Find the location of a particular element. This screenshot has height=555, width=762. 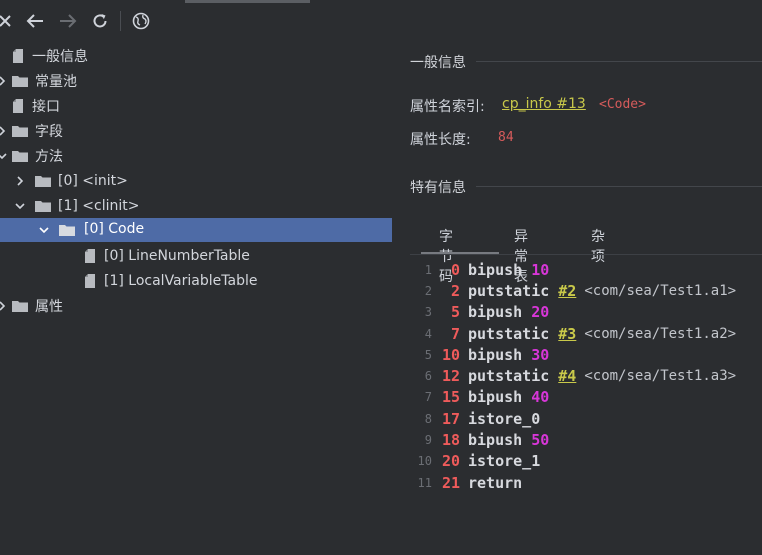

tree-item-method-clinit: [1] <clinit> is located at coordinates (86, 206).